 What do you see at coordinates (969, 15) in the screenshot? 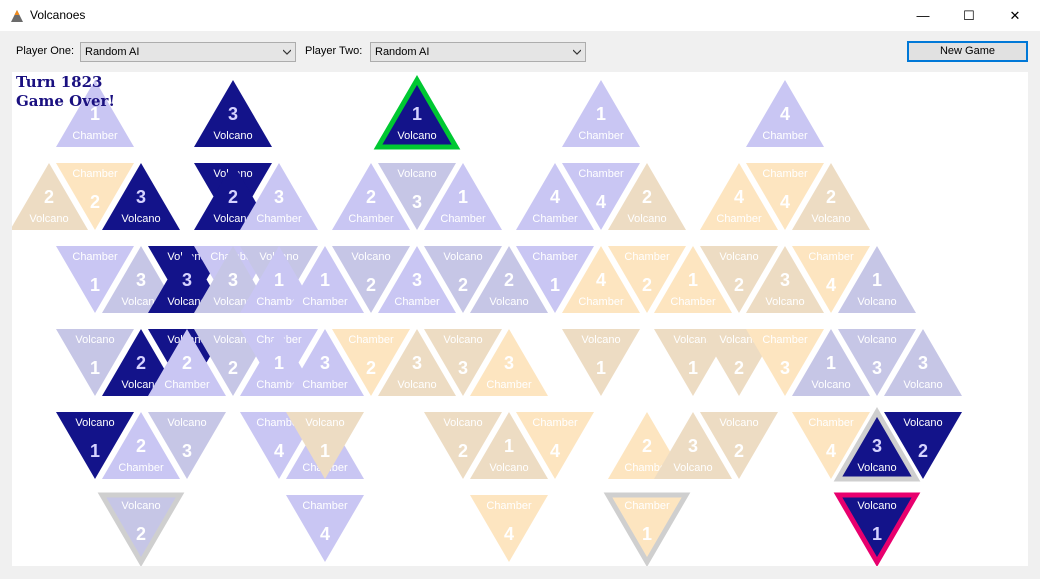
I see `maximize-button: ☐` at bounding box center [969, 15].